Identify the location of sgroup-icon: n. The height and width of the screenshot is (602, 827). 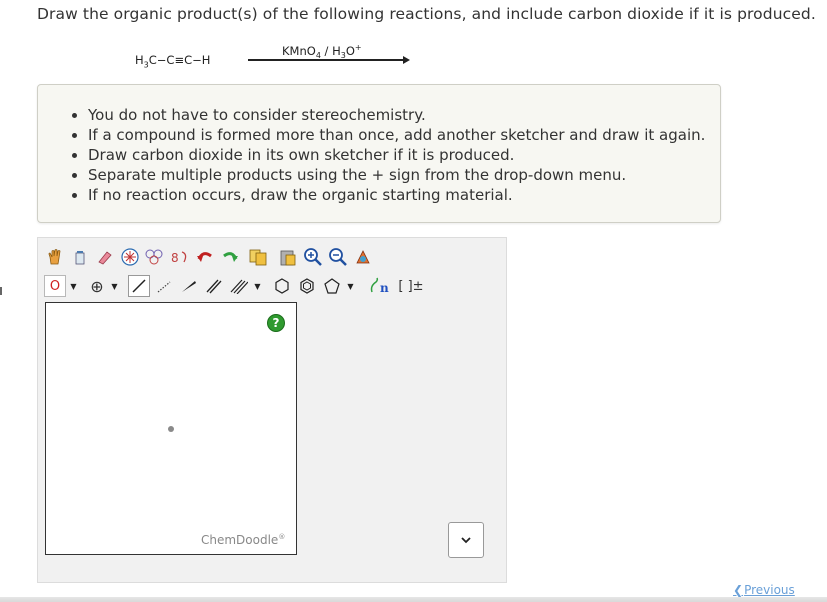
(380, 286).